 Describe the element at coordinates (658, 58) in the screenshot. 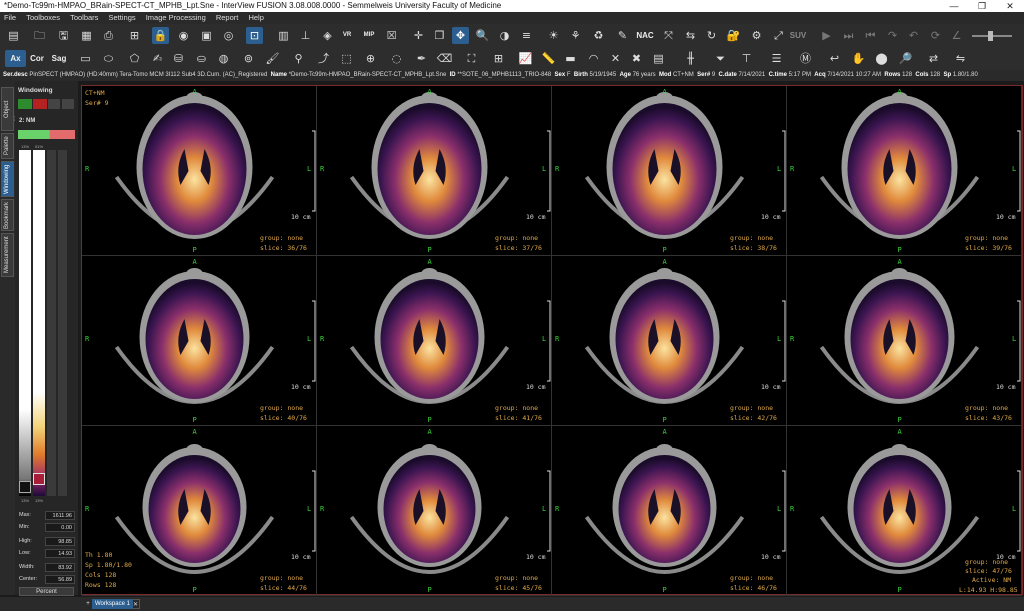

I see `series-icon: ▤` at that location.